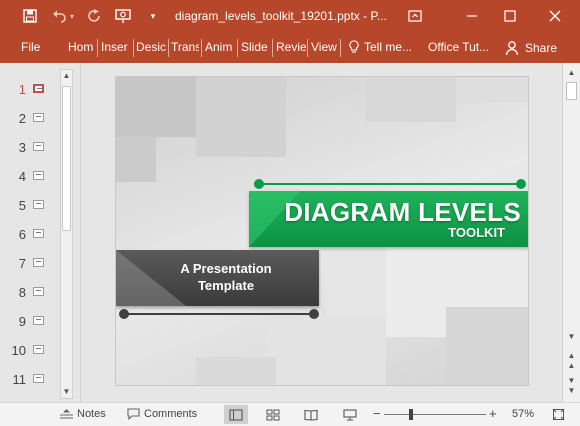 This screenshot has width=580, height=426. Describe the element at coordinates (72, 16) in the screenshot. I see `undo-dropdown-icon: ▾` at that location.